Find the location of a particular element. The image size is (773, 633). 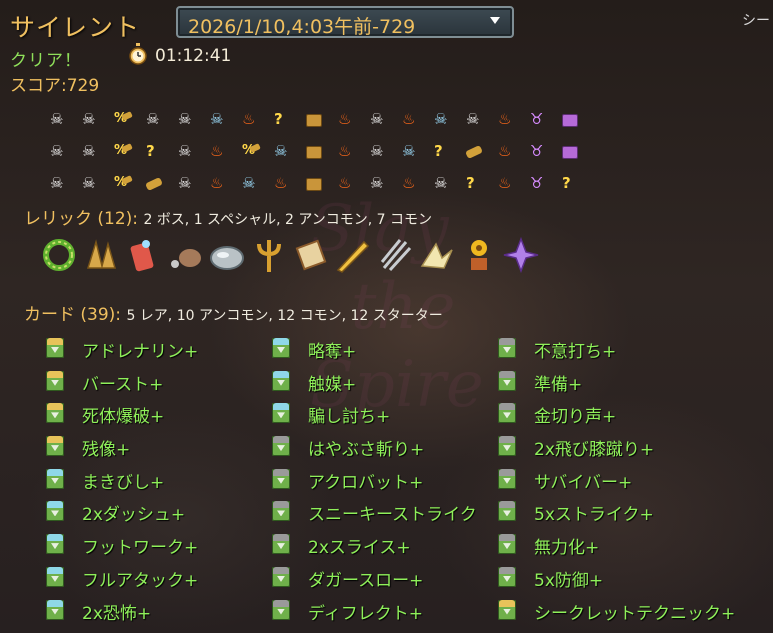

card-entry: 不意打ち+ is located at coordinates (635, 350).